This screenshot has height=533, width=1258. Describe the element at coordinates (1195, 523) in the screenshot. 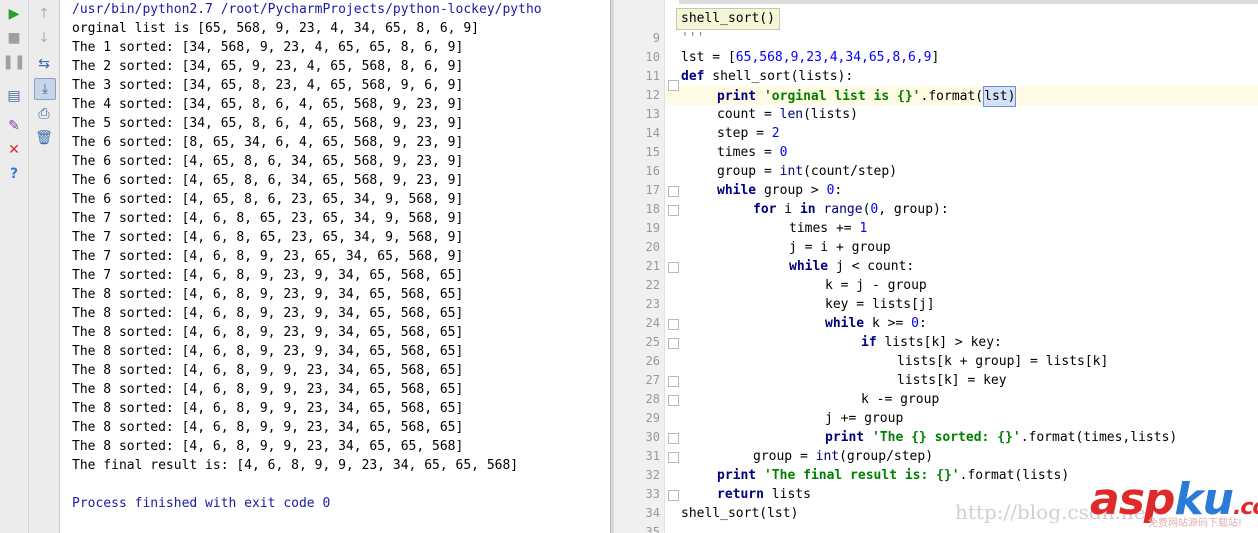

I see `watermark-subtitle: 免费网站源码下载站!` at that location.